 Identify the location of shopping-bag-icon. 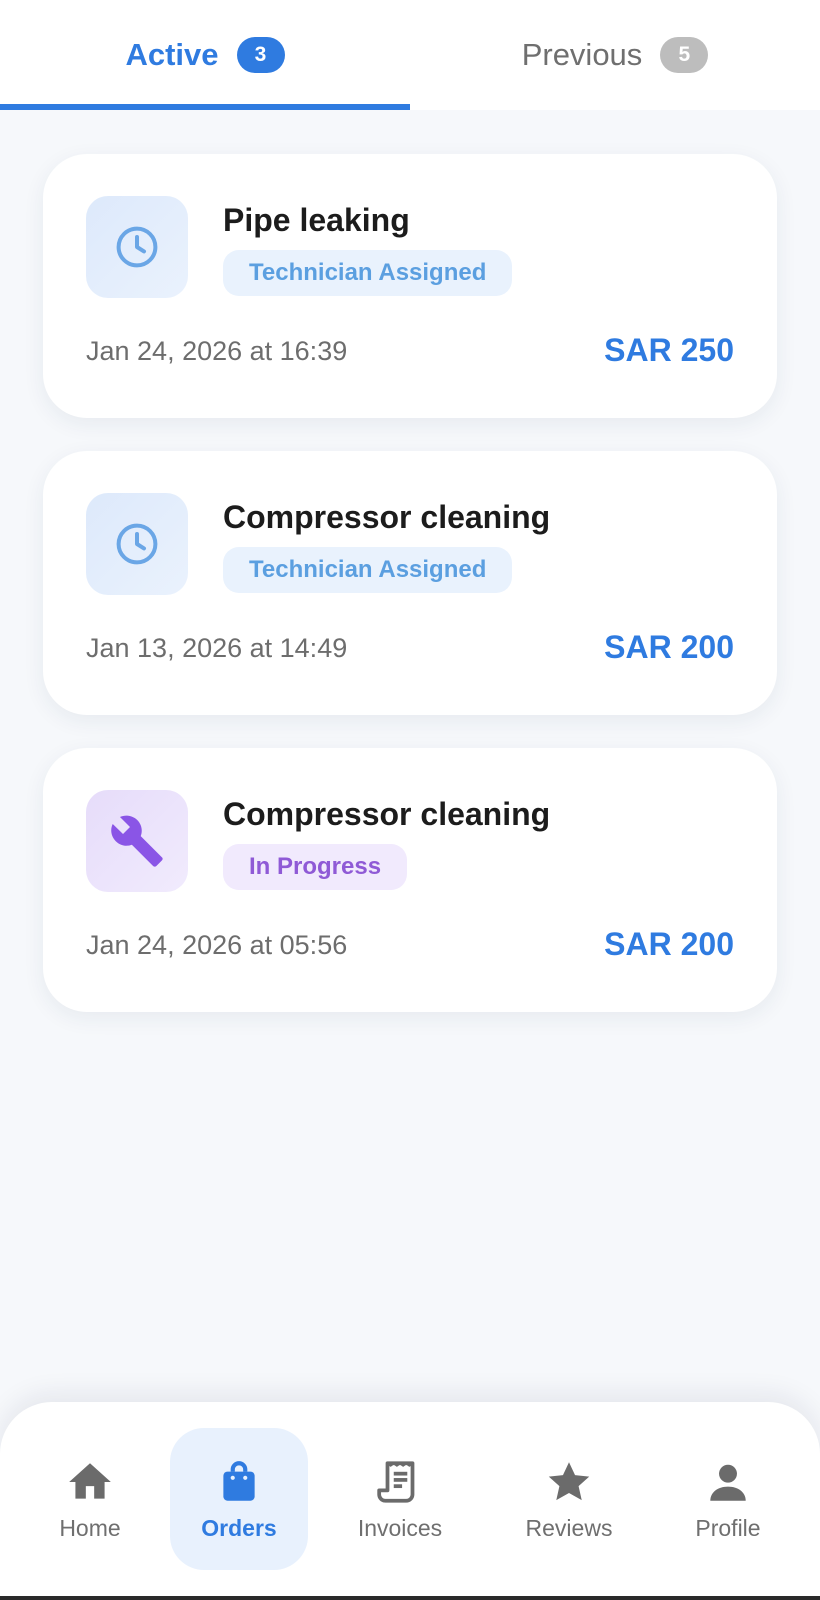
(239, 1480).